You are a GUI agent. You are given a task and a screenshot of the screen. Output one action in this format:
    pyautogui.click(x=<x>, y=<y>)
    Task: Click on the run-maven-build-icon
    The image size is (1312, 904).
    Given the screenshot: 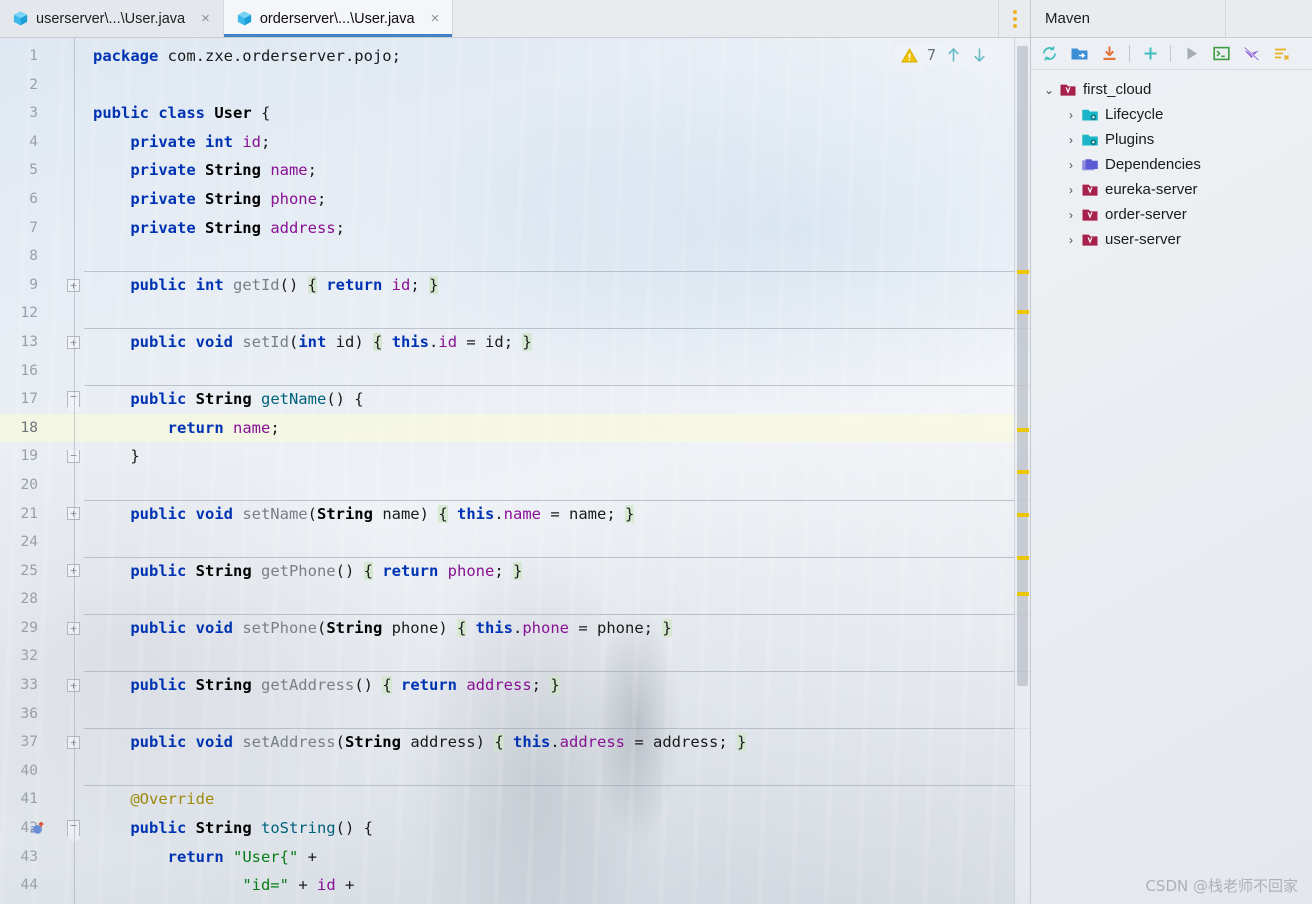 What is the action you would take?
    pyautogui.click(x=1191, y=54)
    